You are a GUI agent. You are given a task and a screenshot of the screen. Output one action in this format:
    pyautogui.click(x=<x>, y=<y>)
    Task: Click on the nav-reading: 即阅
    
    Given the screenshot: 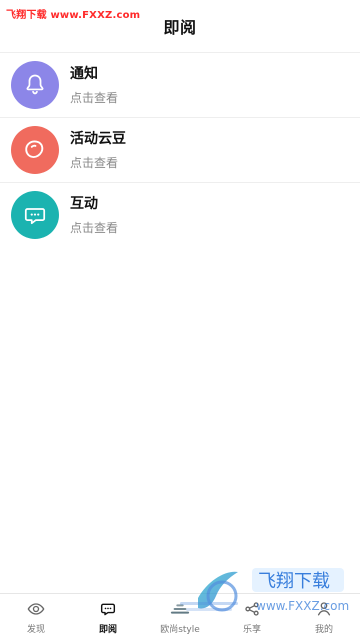 What is the action you would take?
    pyautogui.click(x=108, y=616)
    